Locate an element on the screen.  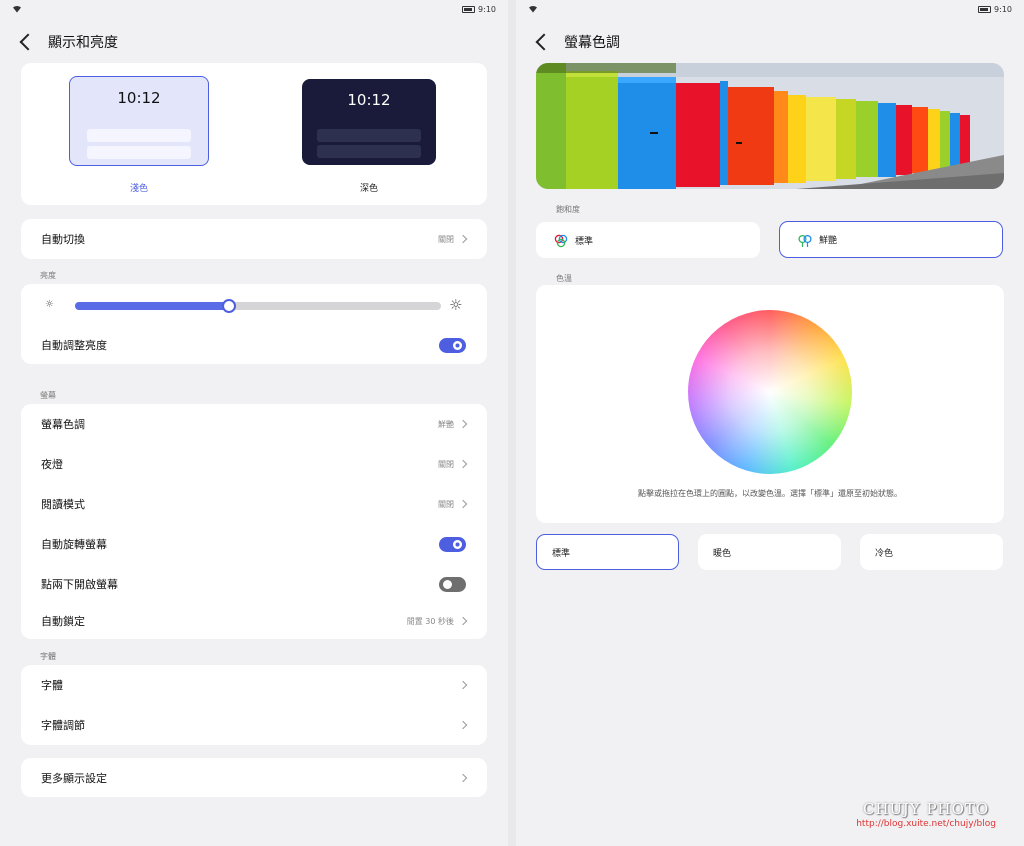
watermark-url: http://blog.xuite.net/chujy/blog is located at coordinates (926, 824).